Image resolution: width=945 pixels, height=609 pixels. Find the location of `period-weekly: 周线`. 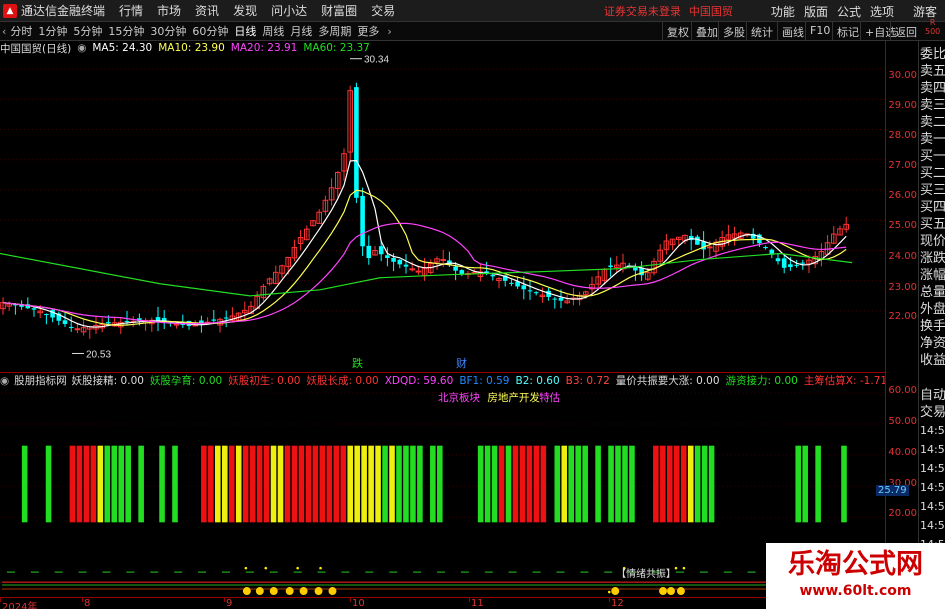

period-weekly: 周线 is located at coordinates (273, 31).